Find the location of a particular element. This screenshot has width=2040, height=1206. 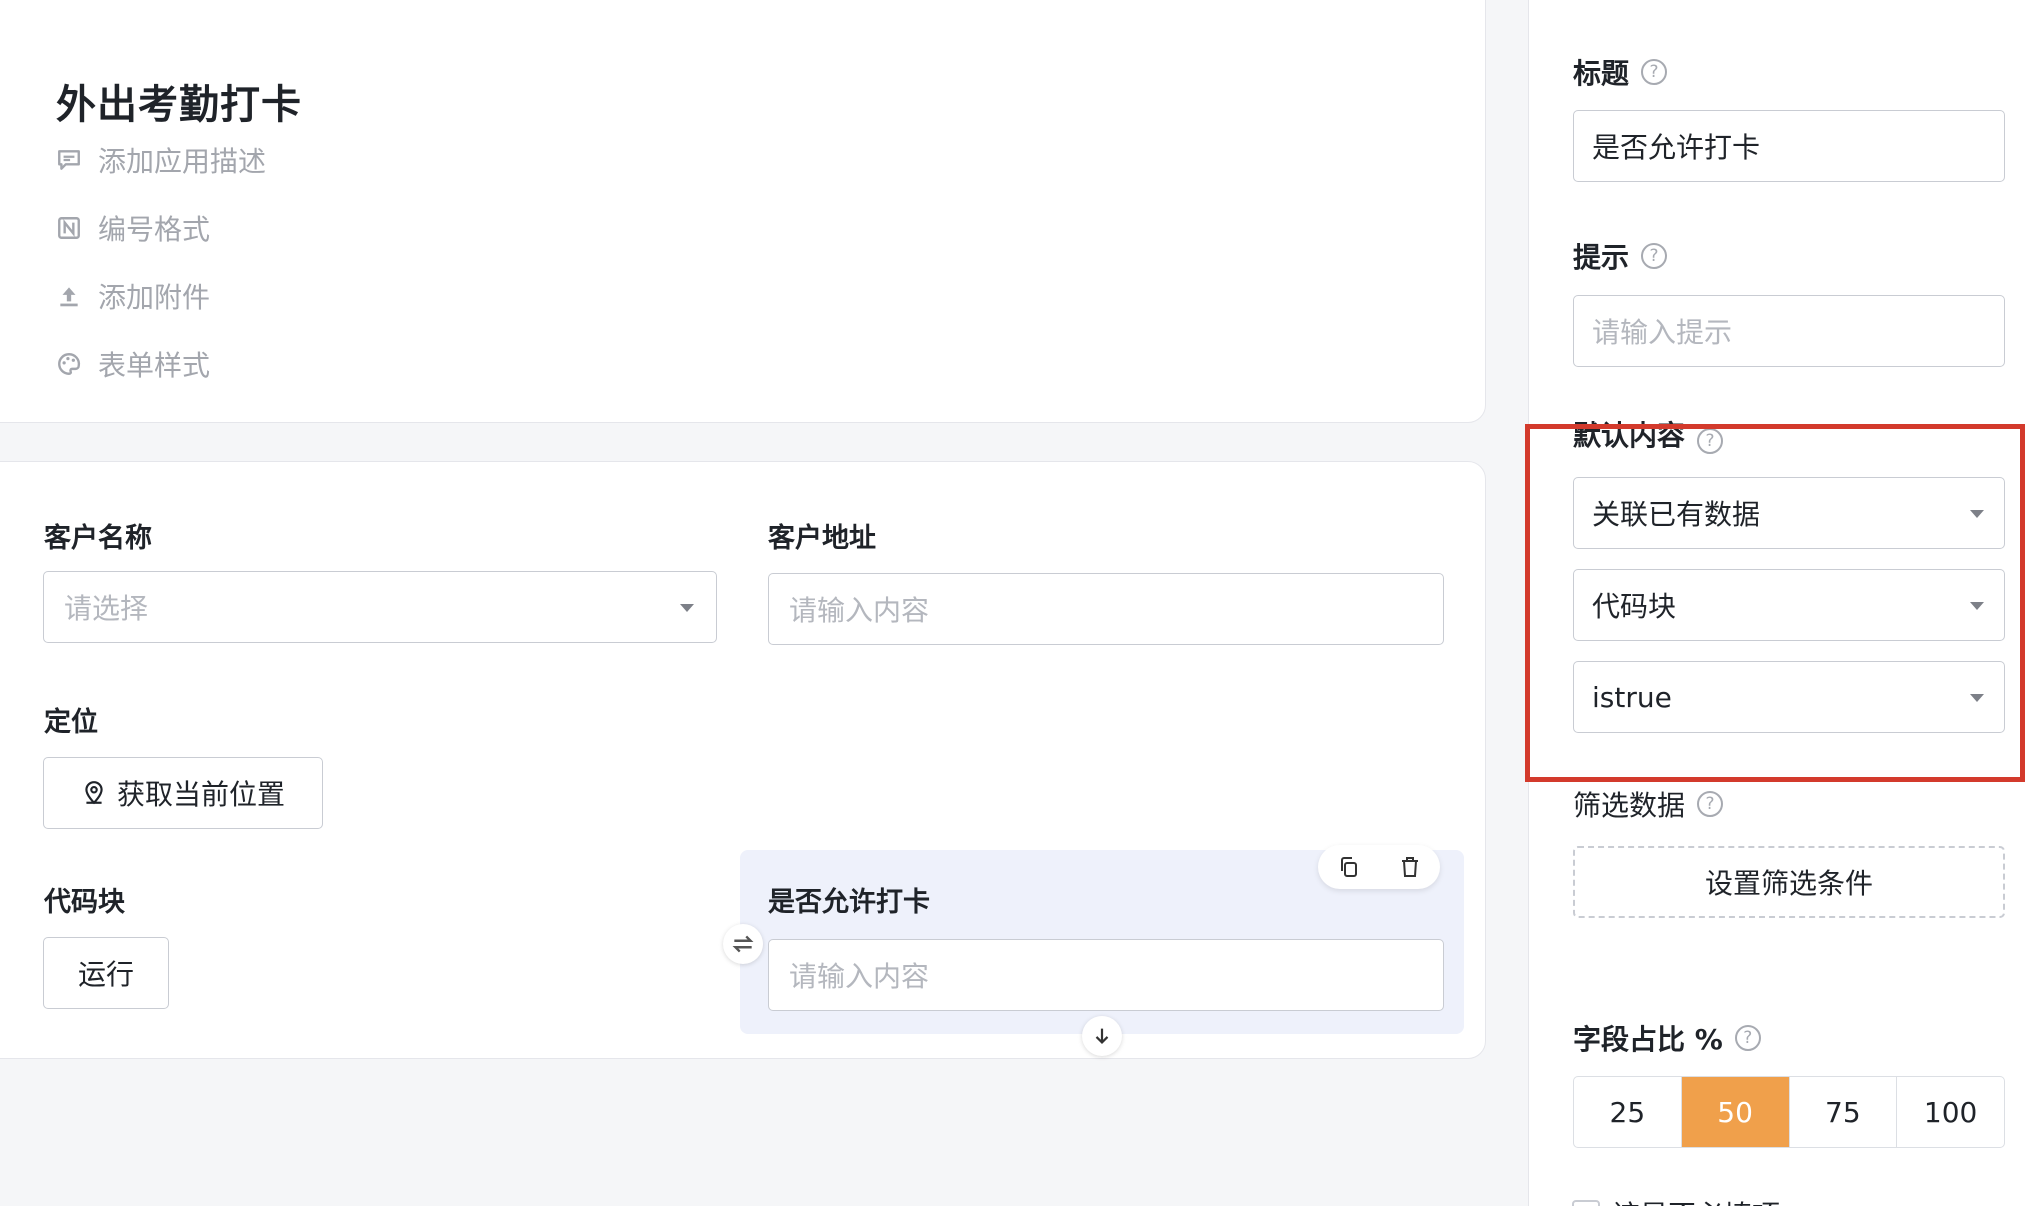

allow-checkin-label: 是否允许打卡 is located at coordinates (849, 902).